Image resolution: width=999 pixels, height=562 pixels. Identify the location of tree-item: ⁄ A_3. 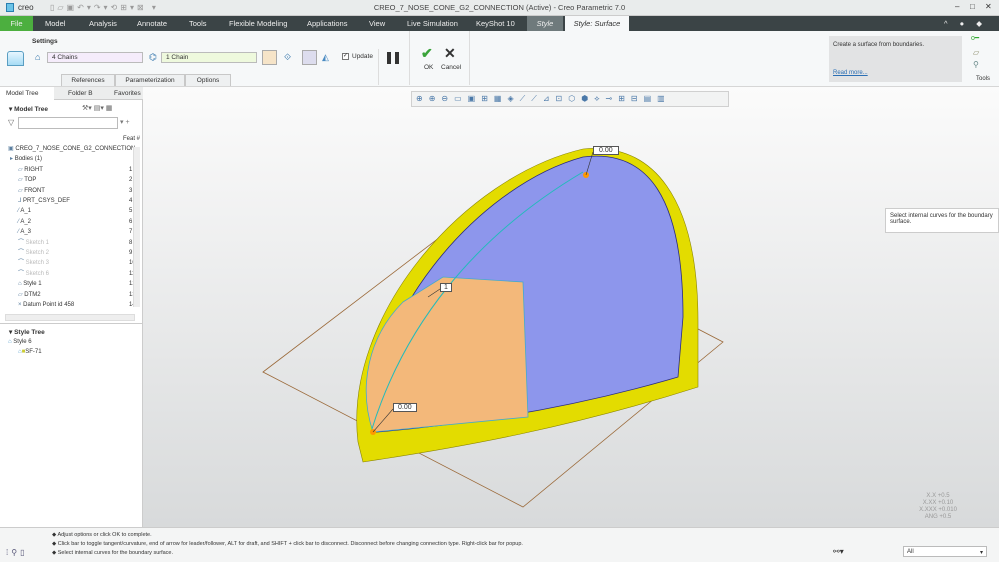
(24, 232).